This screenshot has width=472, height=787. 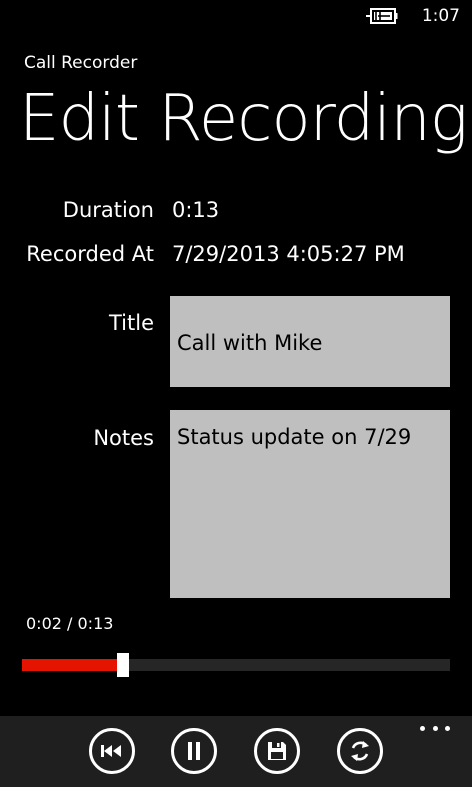 I want to click on playback-progress-track, so click(x=236, y=665).